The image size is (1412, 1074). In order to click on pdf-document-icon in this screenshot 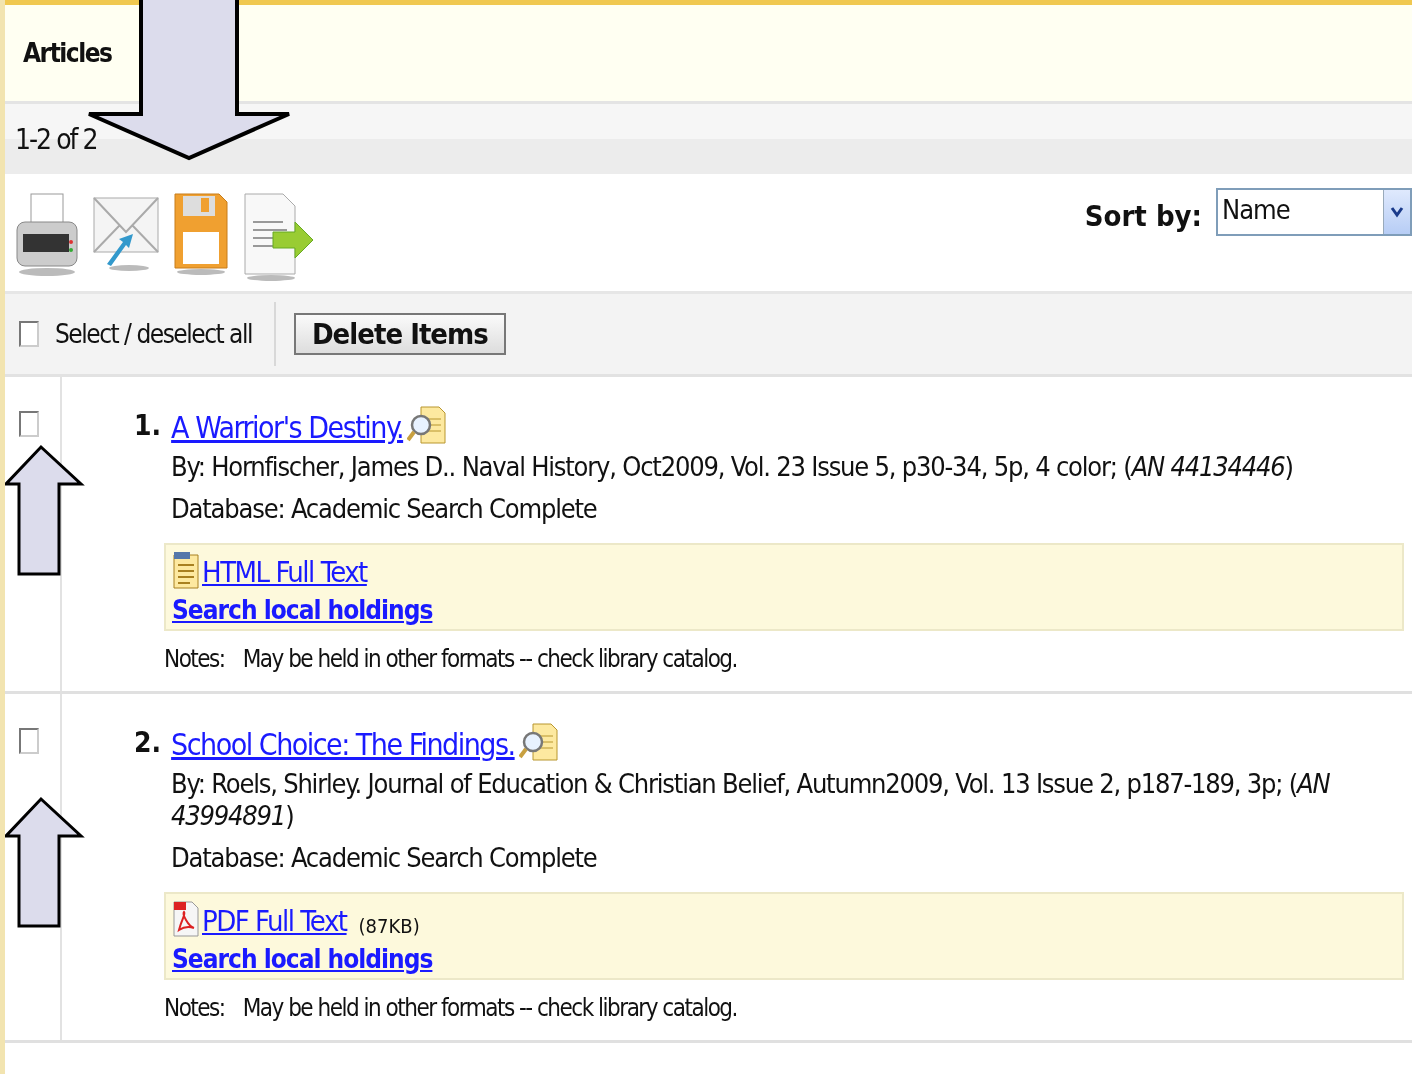, I will do `click(186, 919)`.